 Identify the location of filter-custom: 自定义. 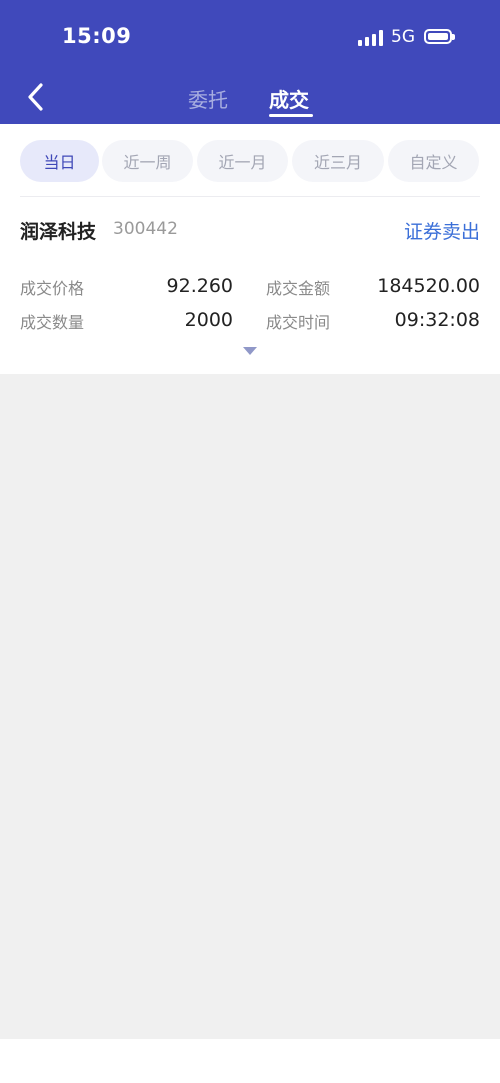
(433, 161).